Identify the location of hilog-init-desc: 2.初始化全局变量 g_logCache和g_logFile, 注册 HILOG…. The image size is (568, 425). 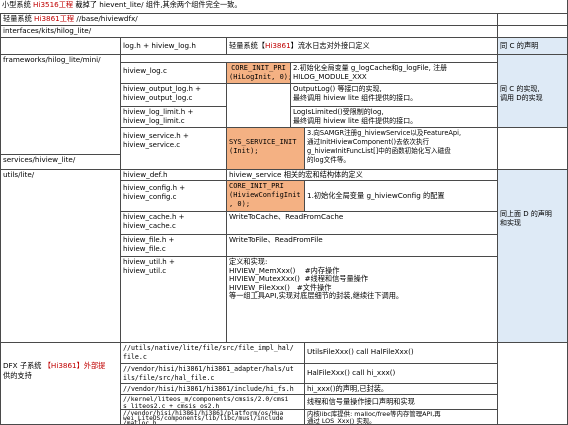
(393, 72).